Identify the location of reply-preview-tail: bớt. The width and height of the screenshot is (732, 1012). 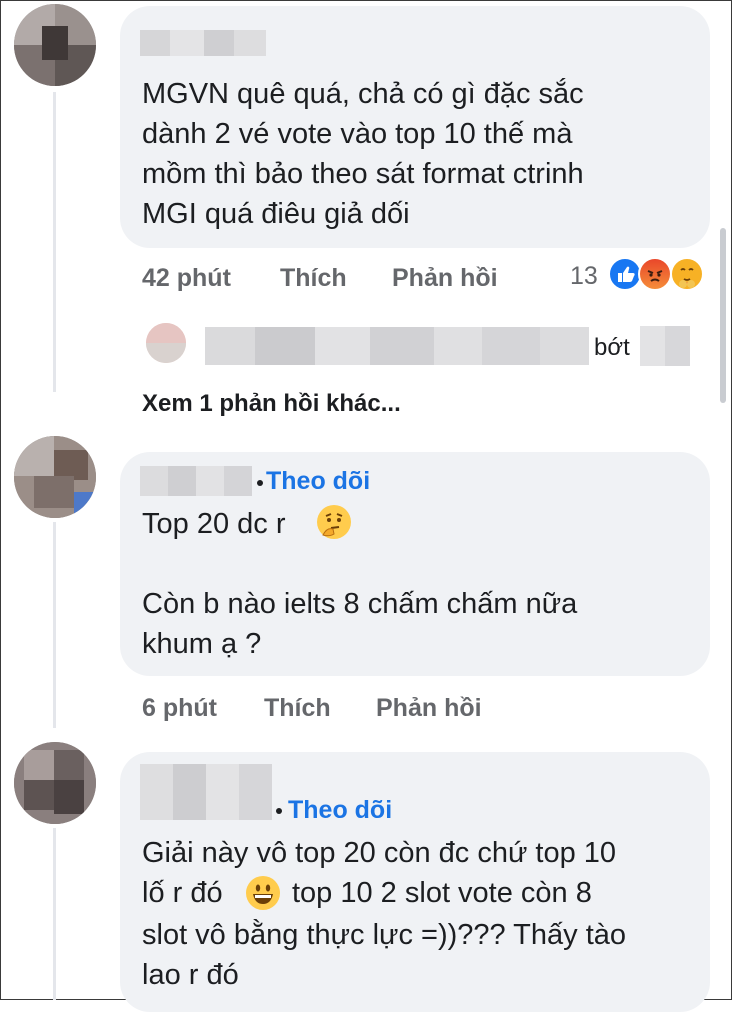
(612, 347).